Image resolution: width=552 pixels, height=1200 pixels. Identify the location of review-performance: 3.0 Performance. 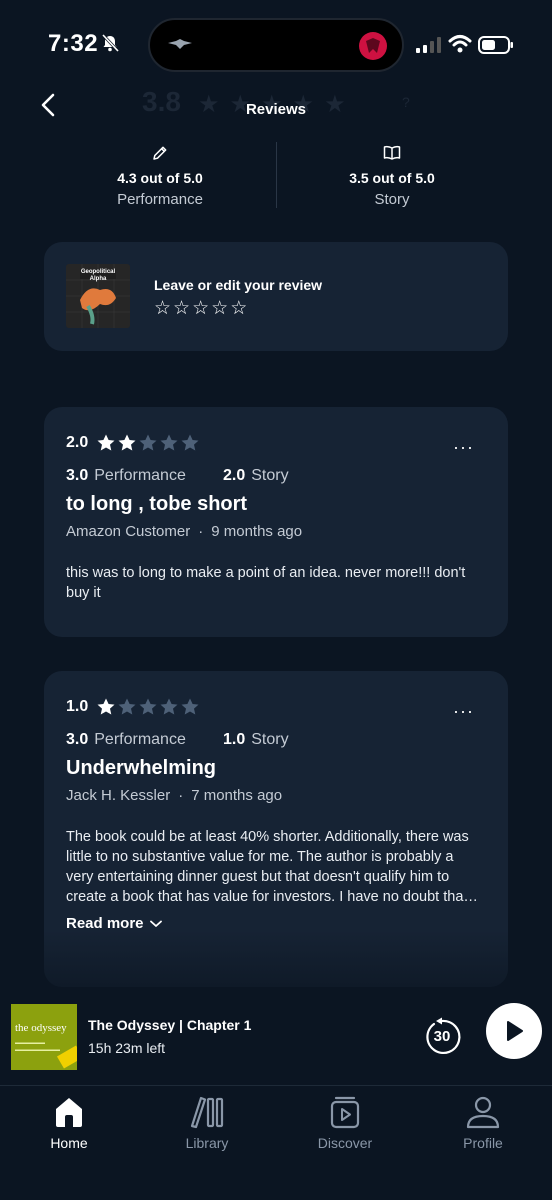
(144, 740).